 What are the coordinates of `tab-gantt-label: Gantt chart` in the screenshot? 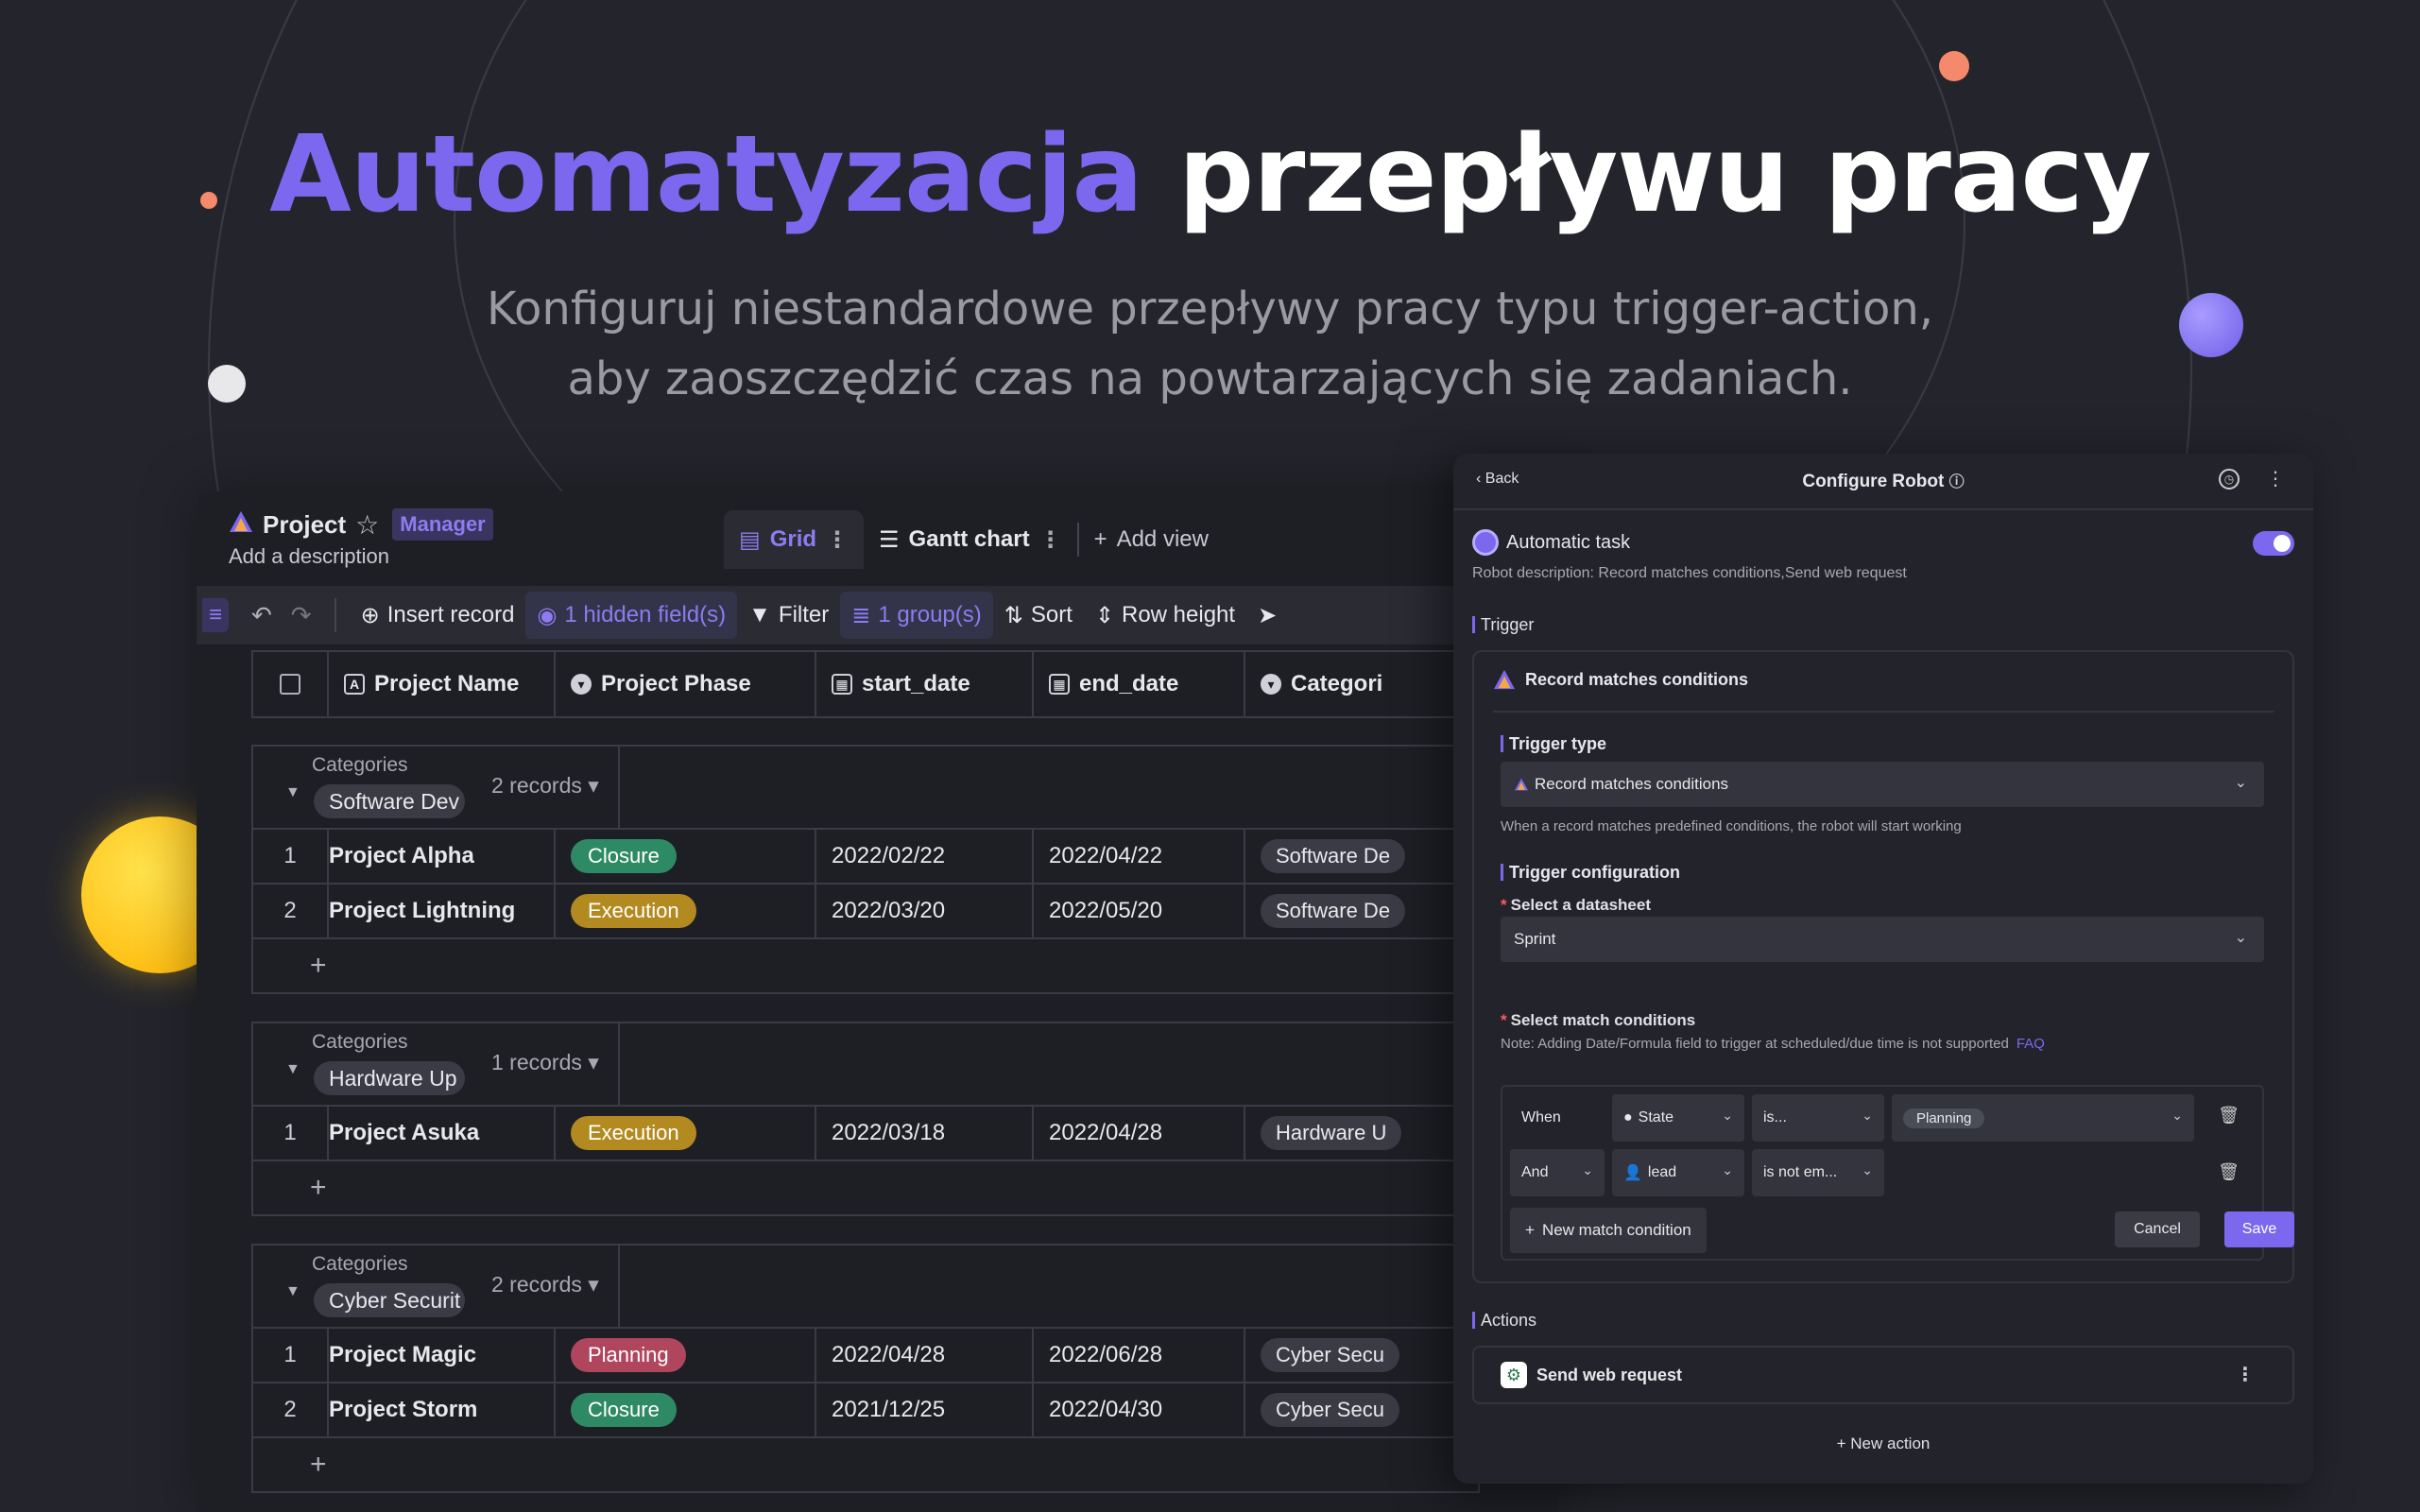 It's located at (969, 539).